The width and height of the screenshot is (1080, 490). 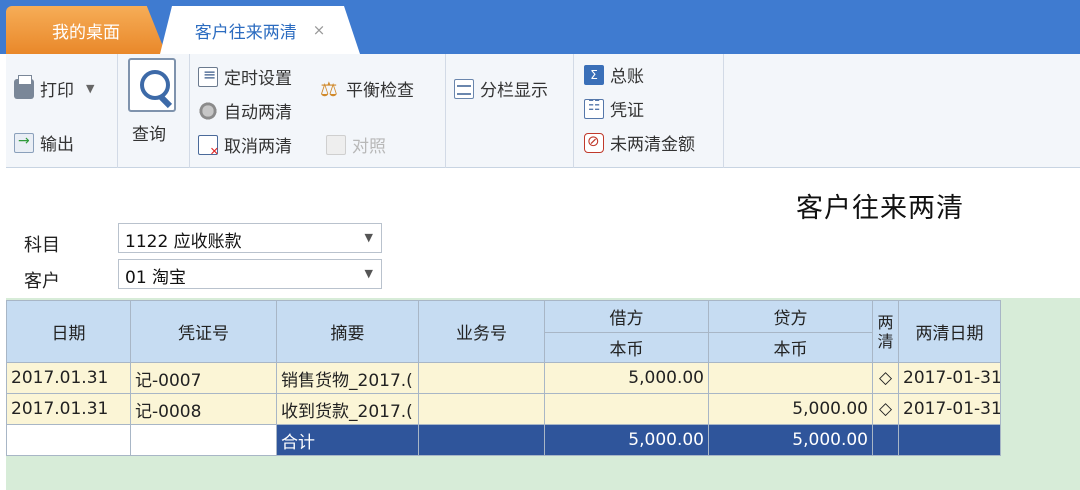 What do you see at coordinates (885, 331) in the screenshot?
I see `column-header-settled: 两清` at bounding box center [885, 331].